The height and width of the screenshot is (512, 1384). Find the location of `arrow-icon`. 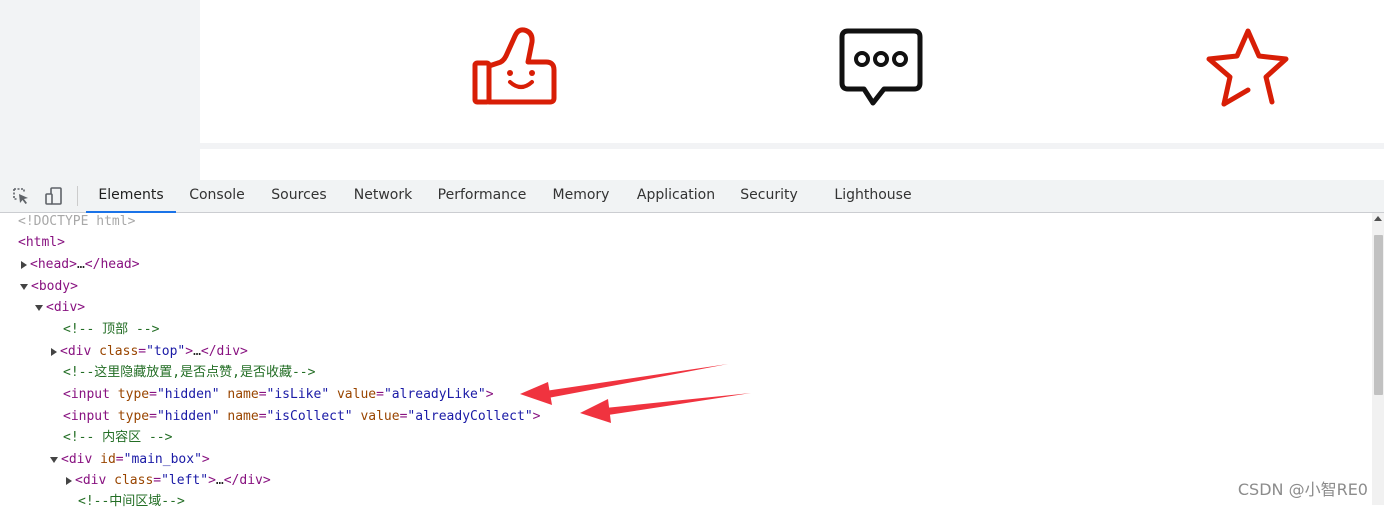

arrow-icon is located at coordinates (665, 408).